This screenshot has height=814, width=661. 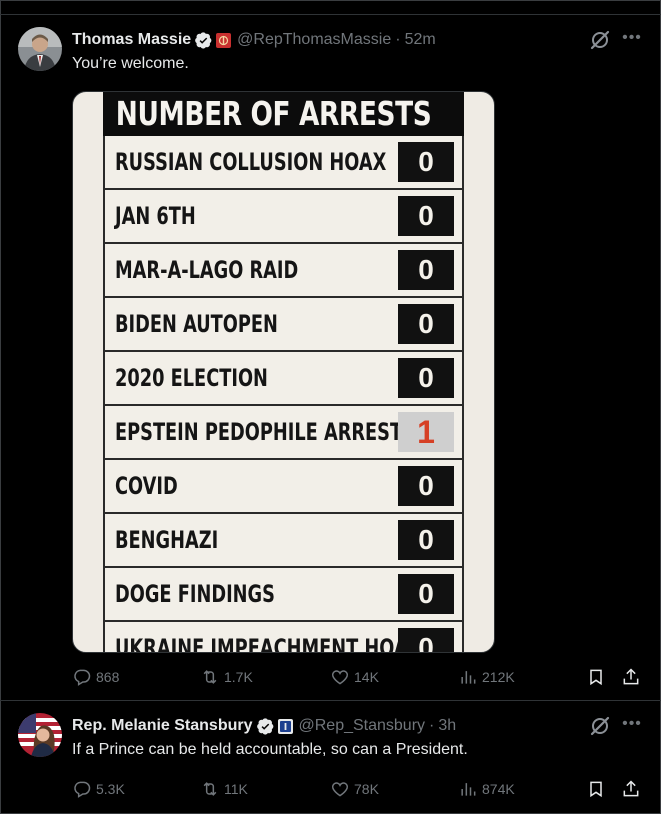 What do you see at coordinates (362, 726) in the screenshot?
I see `author-handle: @Rep_Stansbury` at bounding box center [362, 726].